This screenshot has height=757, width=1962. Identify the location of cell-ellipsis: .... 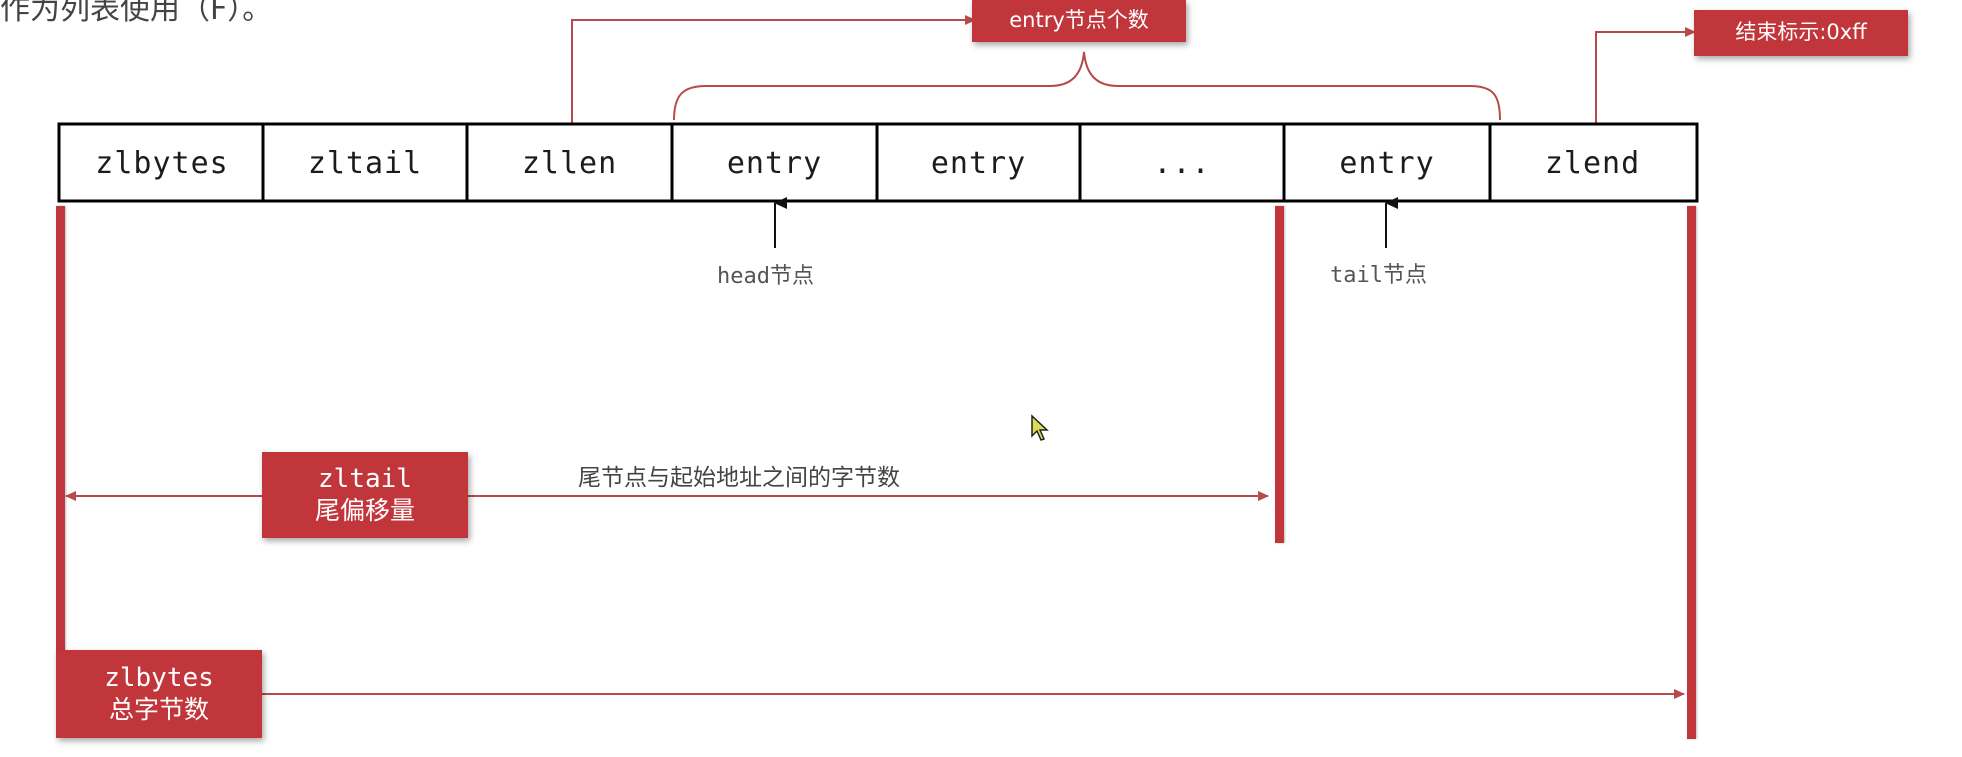
(1182, 163).